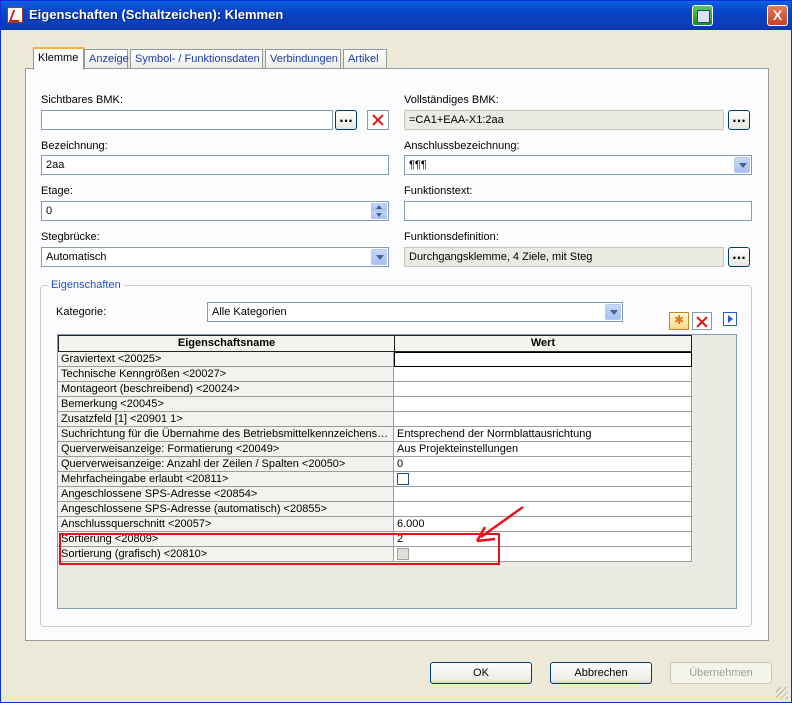  I want to click on ok-button: OK, so click(481, 673).